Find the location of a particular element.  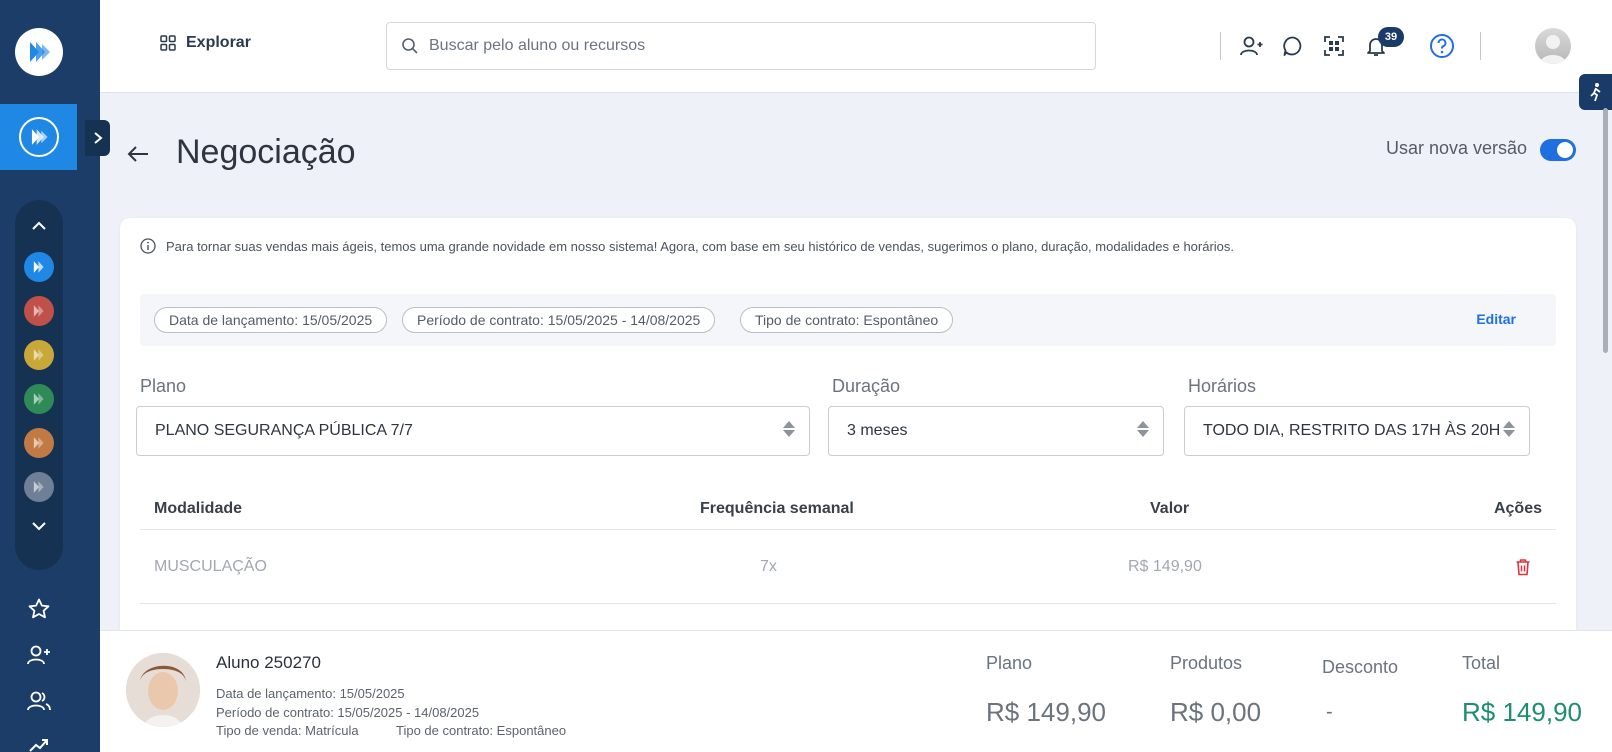

col-acoes: Ações is located at coordinates (1517, 508).